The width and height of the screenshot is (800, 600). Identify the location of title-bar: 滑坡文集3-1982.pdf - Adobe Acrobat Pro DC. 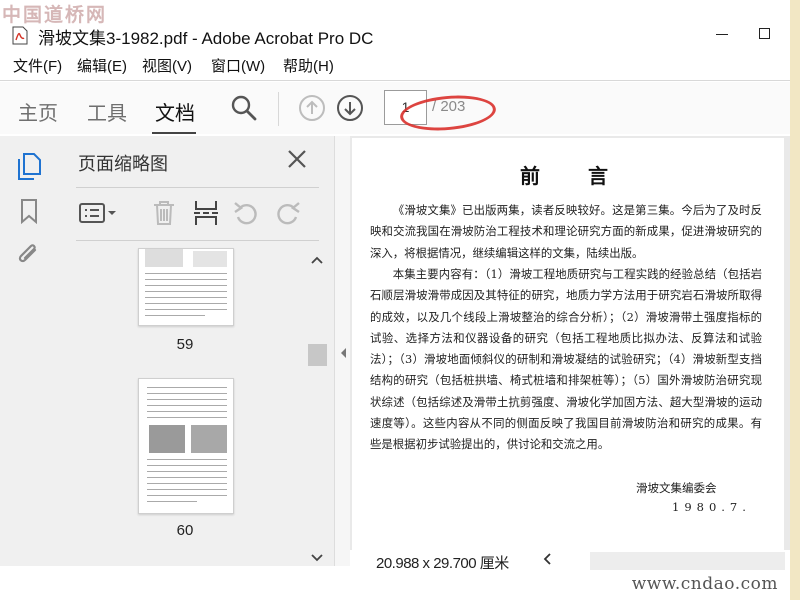
(395, 35).